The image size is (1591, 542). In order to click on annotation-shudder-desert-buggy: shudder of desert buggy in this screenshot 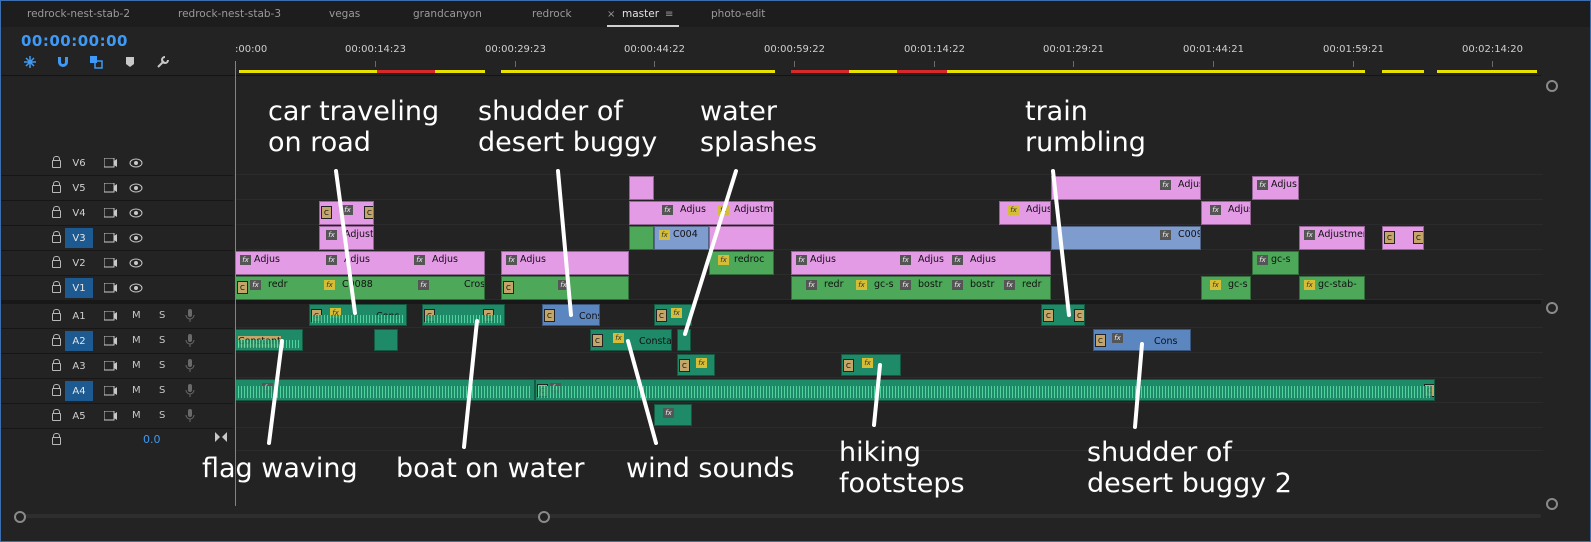, I will do `click(567, 127)`.